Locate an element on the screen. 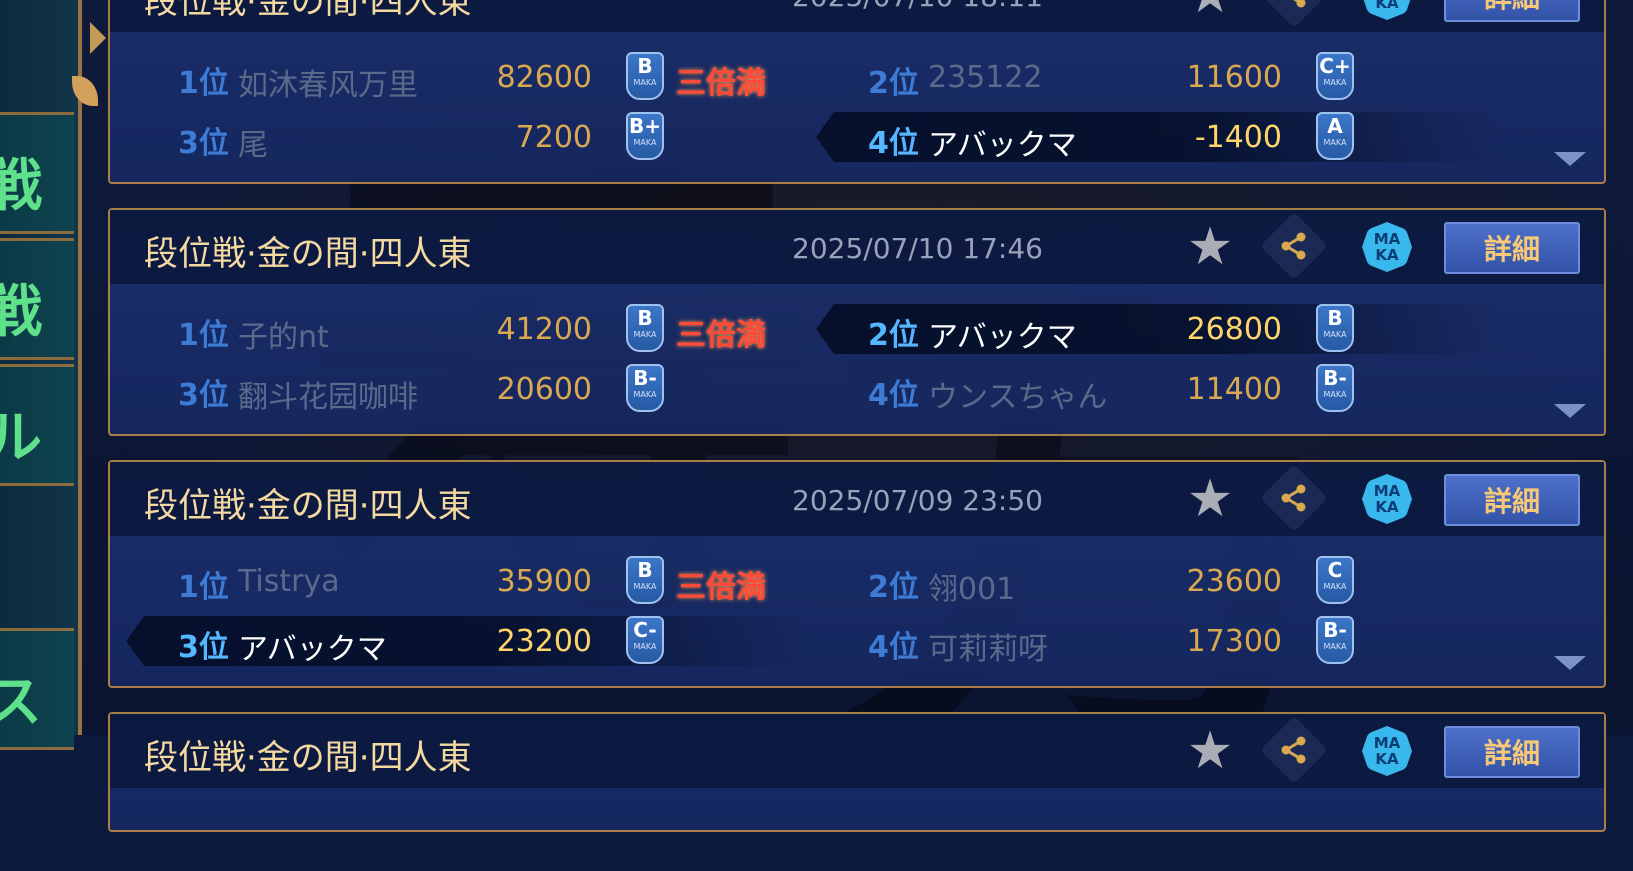  grade-letter: C- is located at coordinates (645, 630).